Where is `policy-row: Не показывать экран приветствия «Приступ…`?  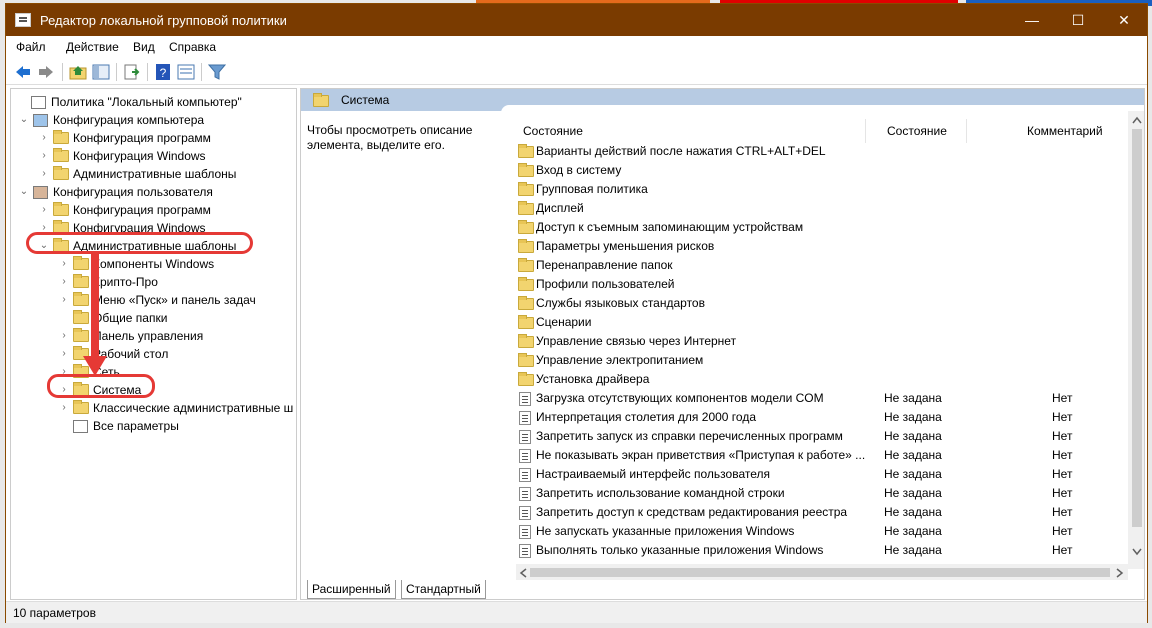 policy-row: Не показывать экран приветствия «Приступ… is located at coordinates (823, 455).